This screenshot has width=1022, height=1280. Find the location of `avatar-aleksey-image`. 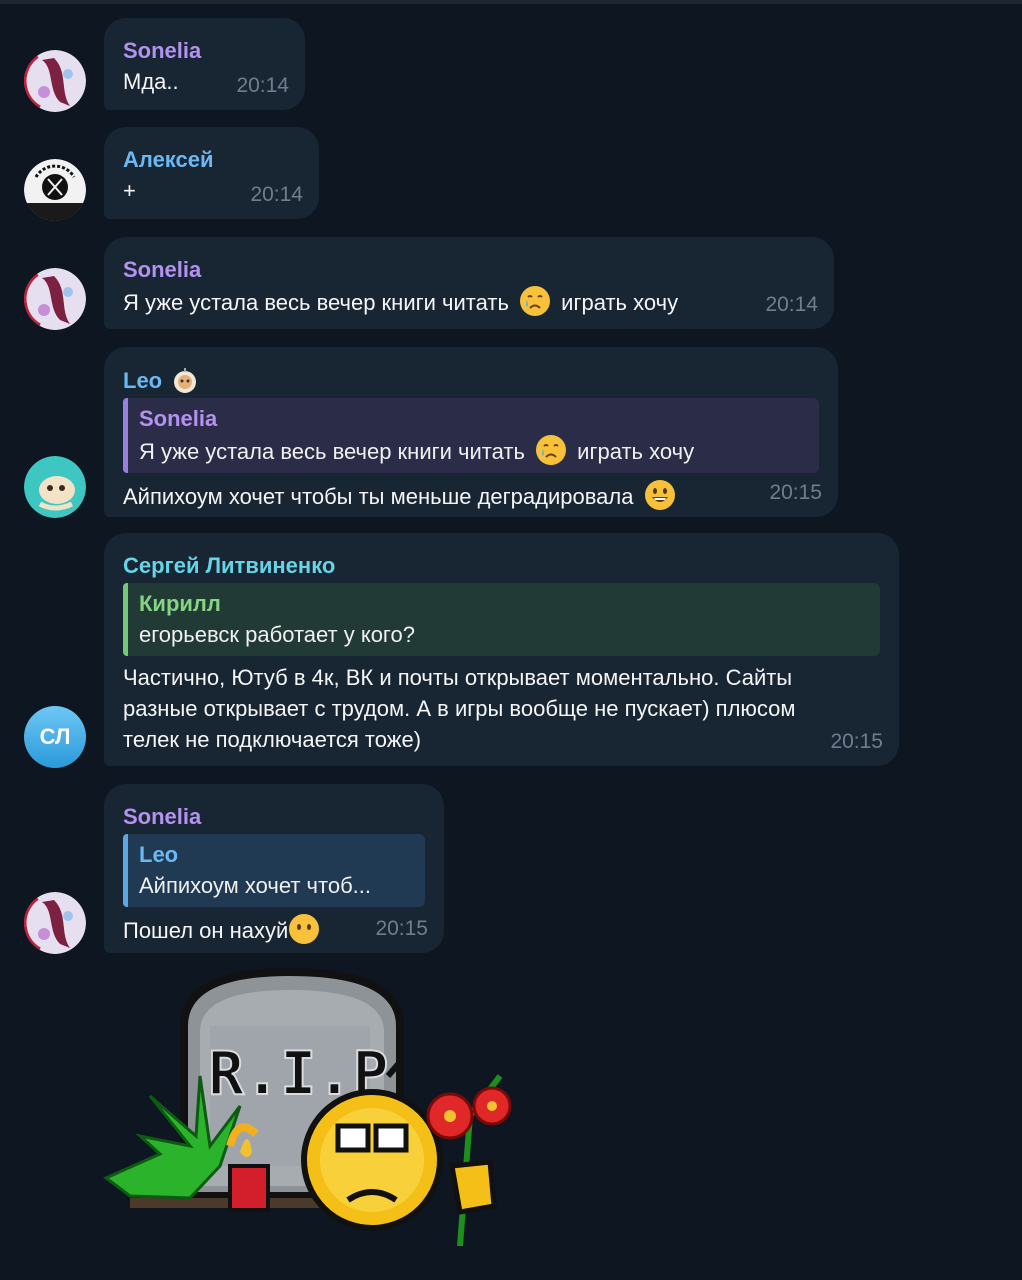

avatar-aleksey-image is located at coordinates (55, 190).